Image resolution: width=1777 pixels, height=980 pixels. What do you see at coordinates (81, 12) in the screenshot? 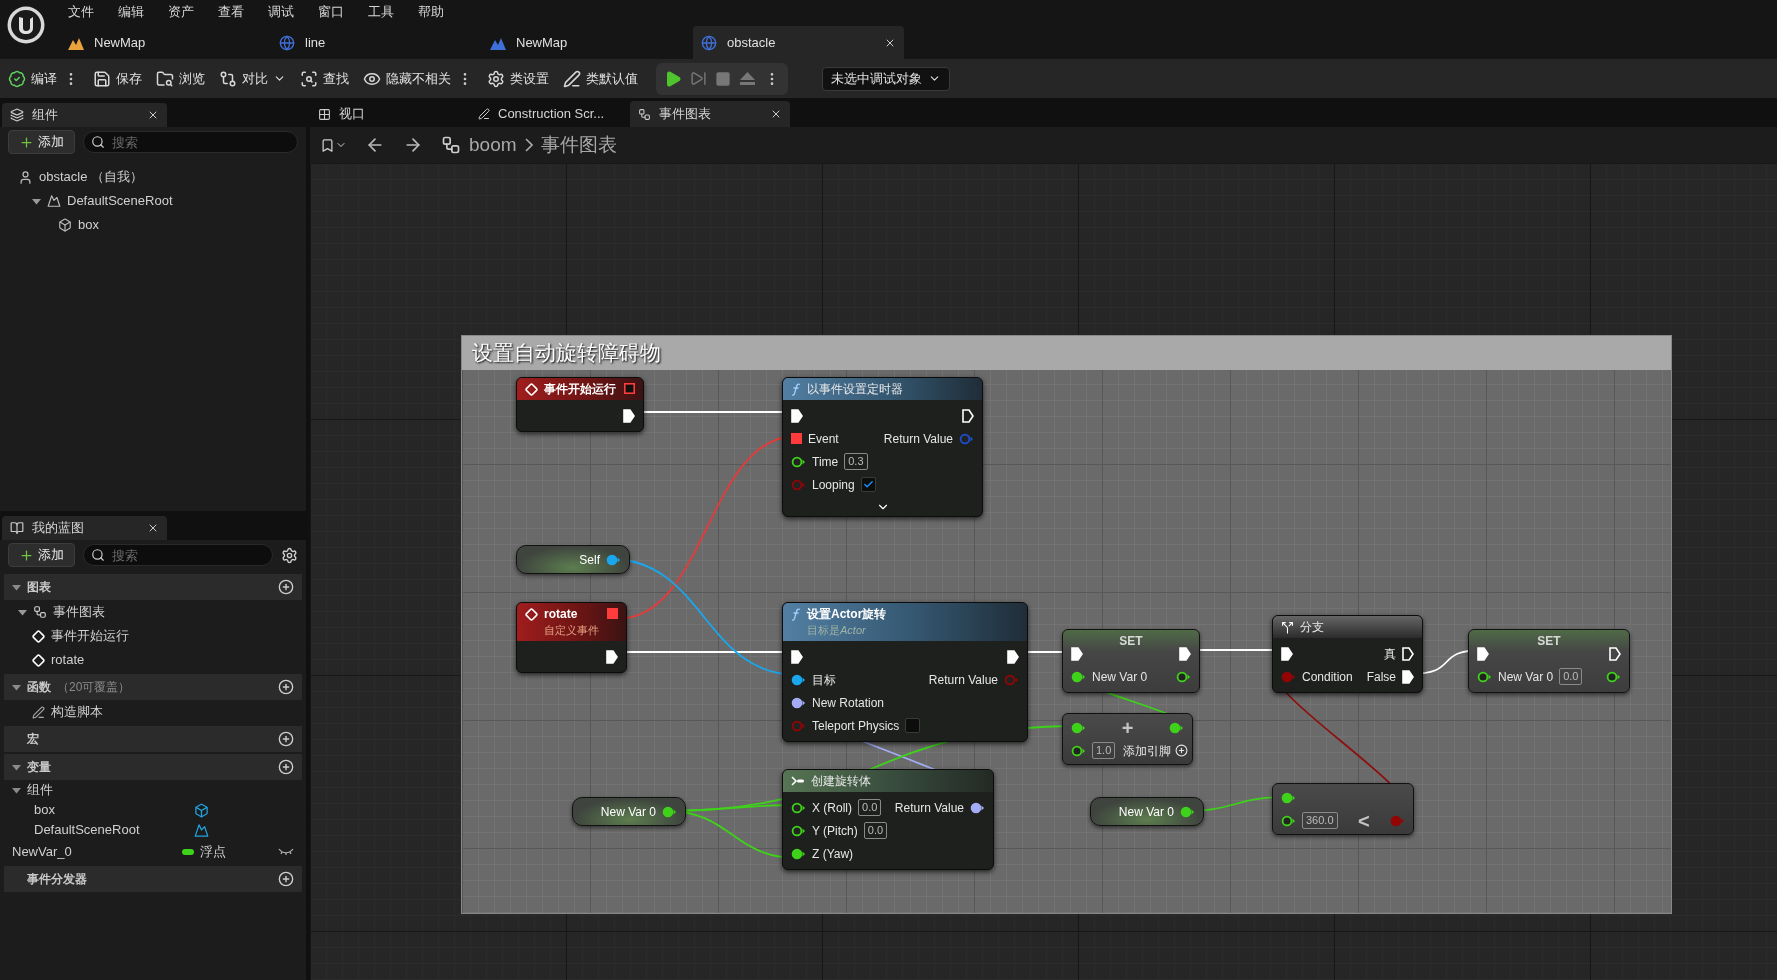
I see `menu-item: 文件` at bounding box center [81, 12].